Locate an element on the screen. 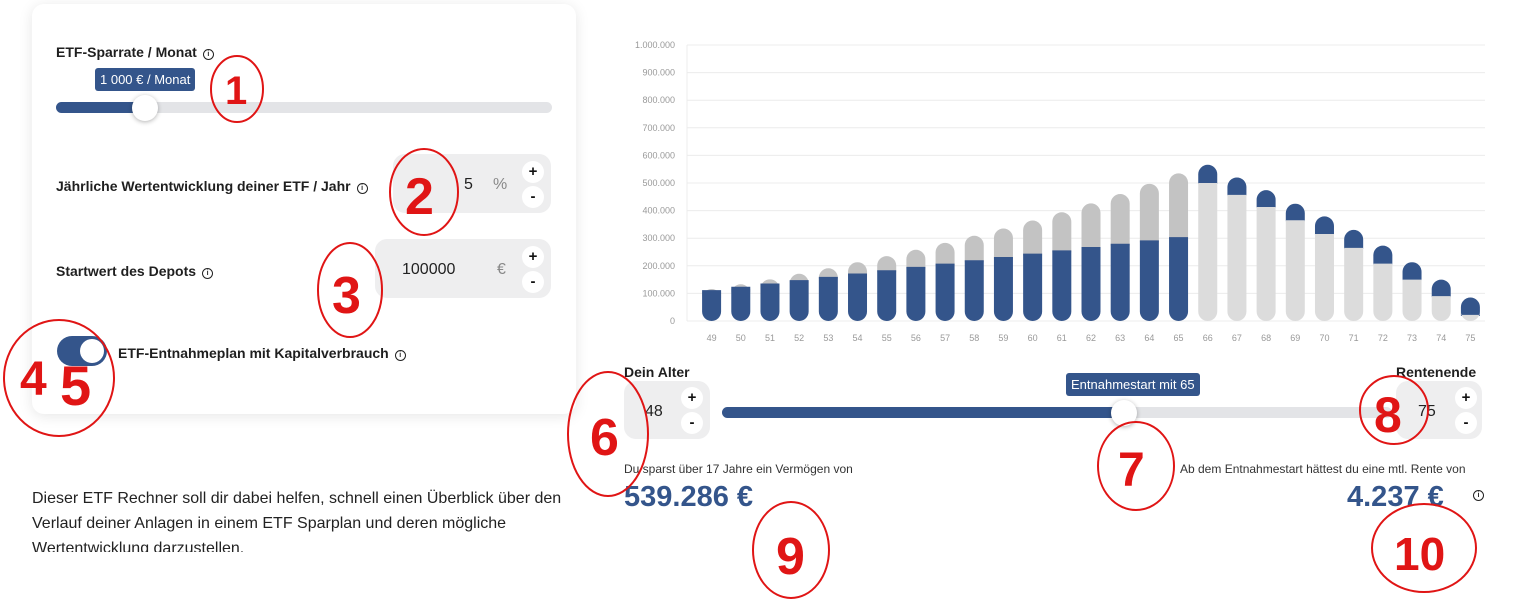 This screenshot has width=1515, height=602. growth-input: 5 is located at coordinates (468, 185).